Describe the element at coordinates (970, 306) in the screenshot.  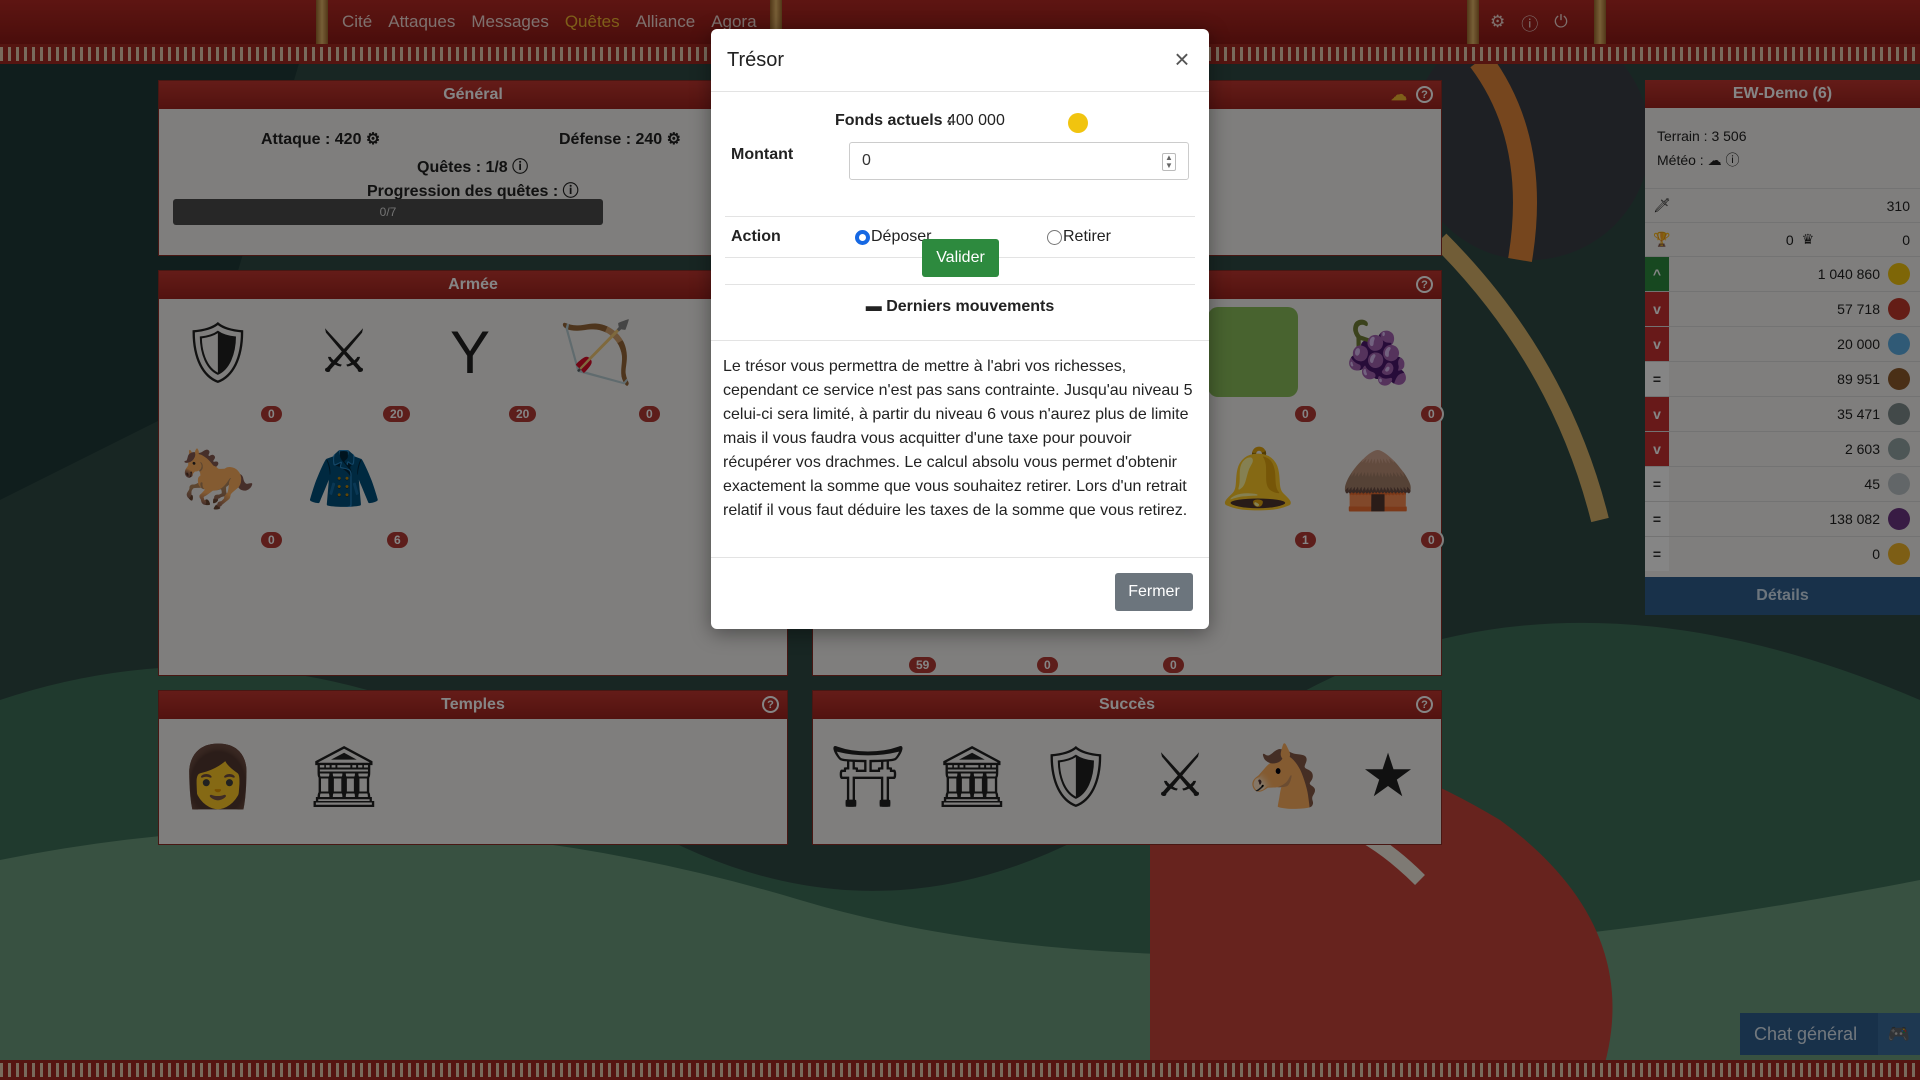
I see `derniers-label: Derniers mouvements` at that location.